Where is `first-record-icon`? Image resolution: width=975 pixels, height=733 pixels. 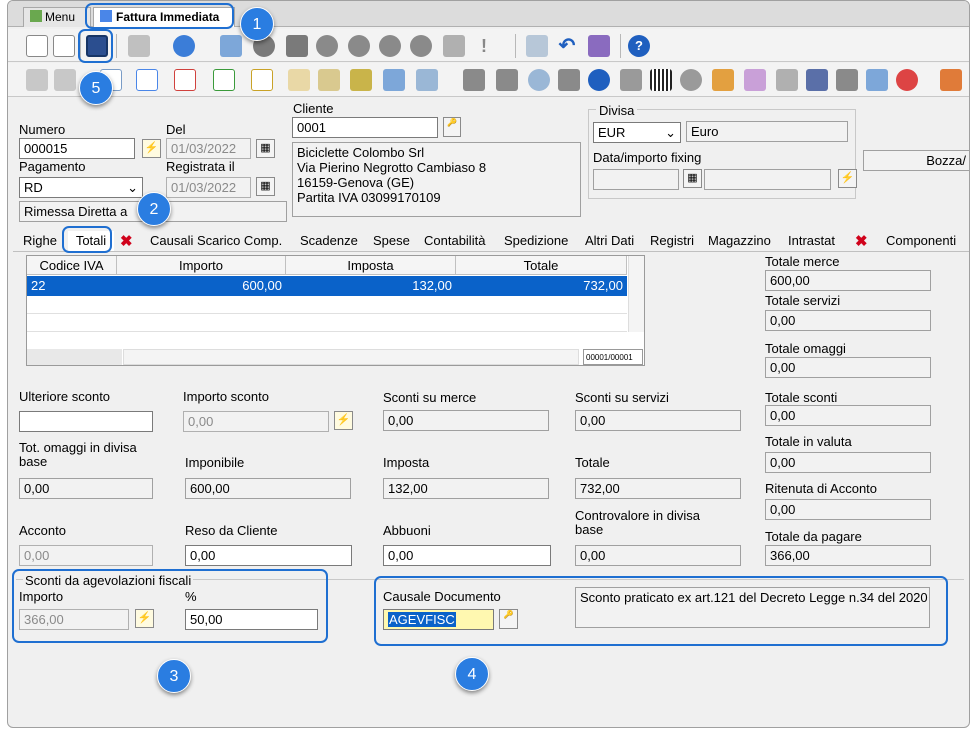
first-record-icon is located at coordinates (327, 46).